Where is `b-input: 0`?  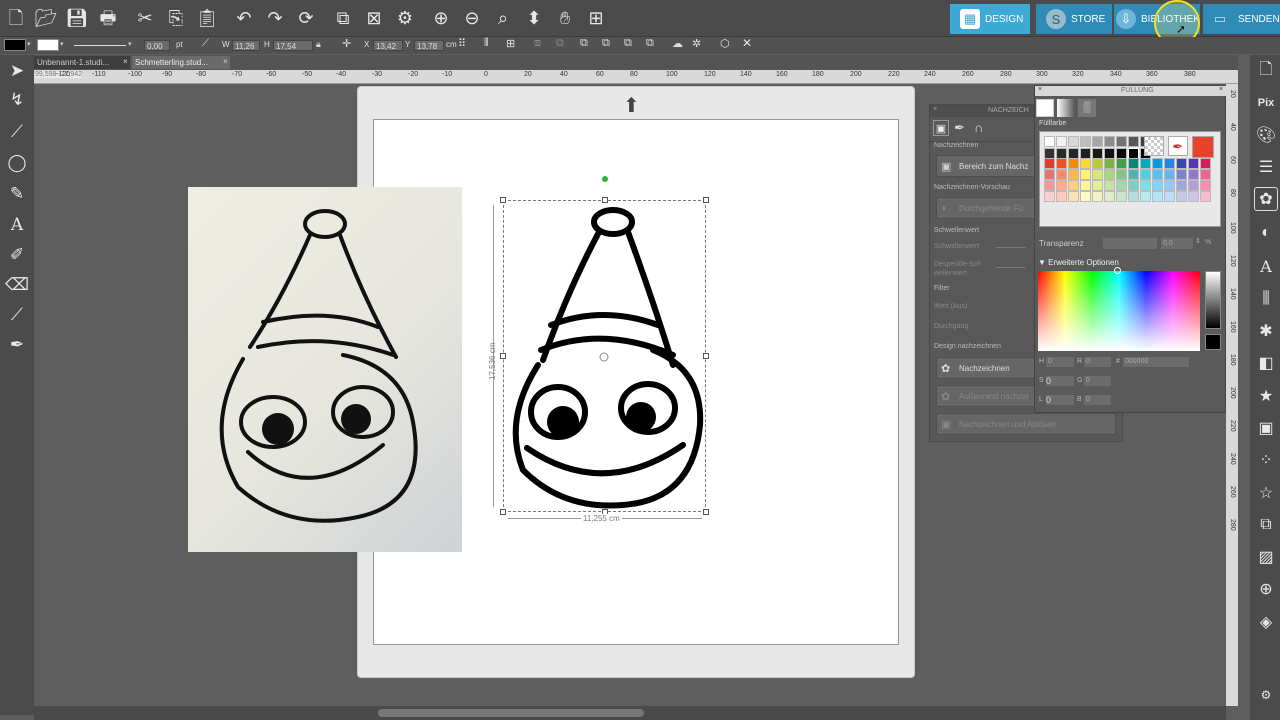 b-input: 0 is located at coordinates (1097, 400).